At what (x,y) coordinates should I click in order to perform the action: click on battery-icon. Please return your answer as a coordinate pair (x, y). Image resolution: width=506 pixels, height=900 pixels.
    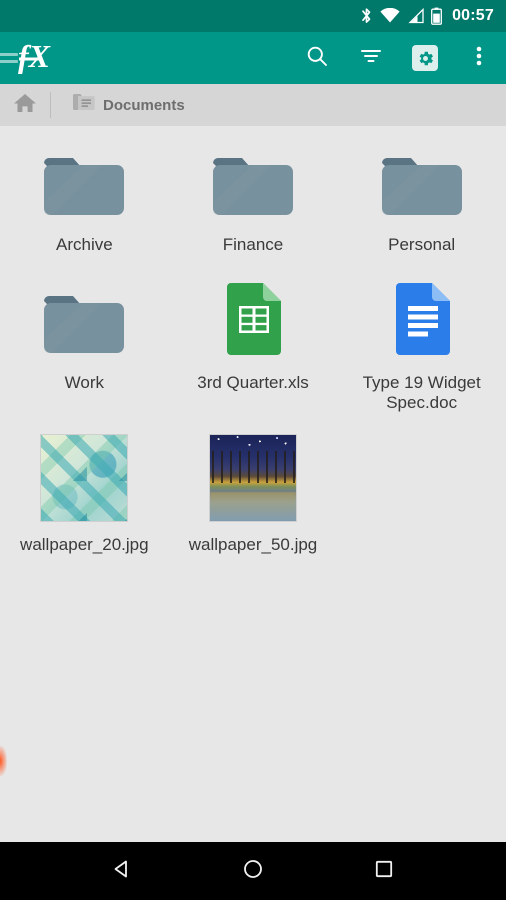
    Looking at the image, I should click on (437, 16).